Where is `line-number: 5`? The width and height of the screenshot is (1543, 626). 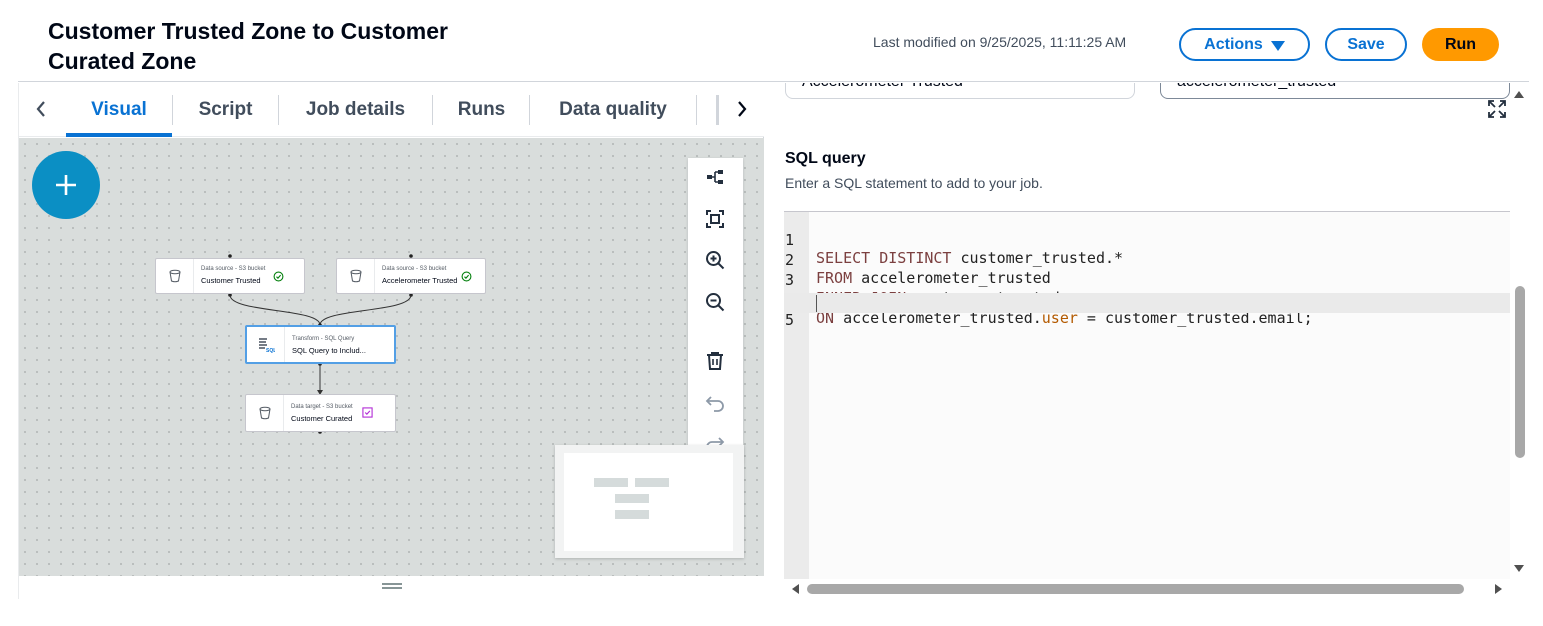
line-number: 5 is located at coordinates (790, 320).